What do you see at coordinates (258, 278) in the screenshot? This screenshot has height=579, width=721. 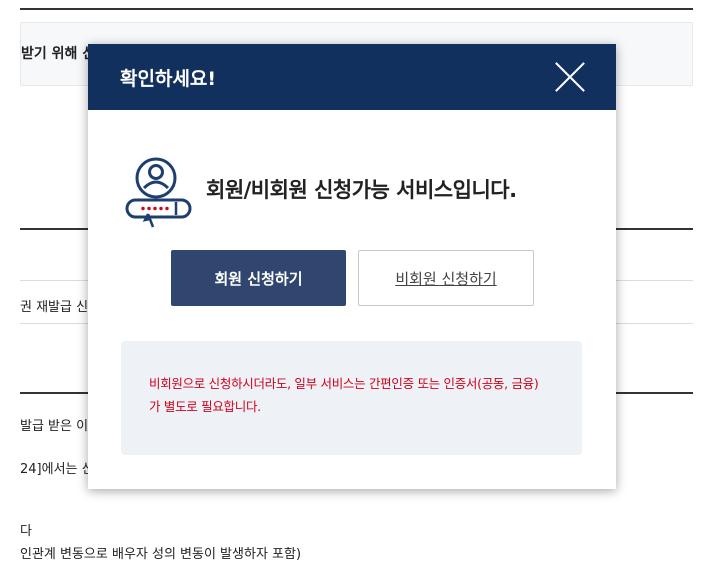 I see `member-apply-button: 회원 신청하기` at bounding box center [258, 278].